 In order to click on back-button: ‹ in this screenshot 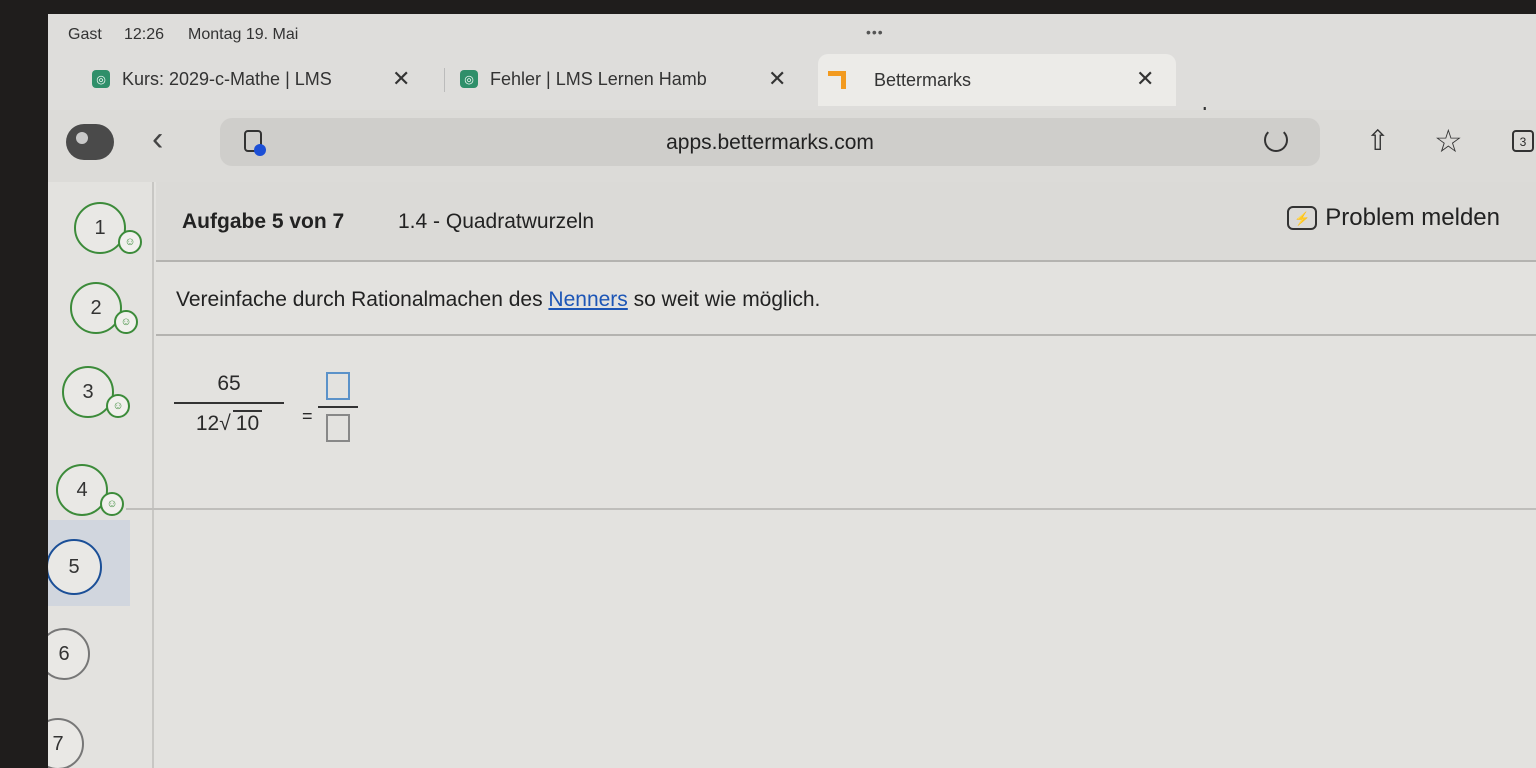, I will do `click(157, 139)`.